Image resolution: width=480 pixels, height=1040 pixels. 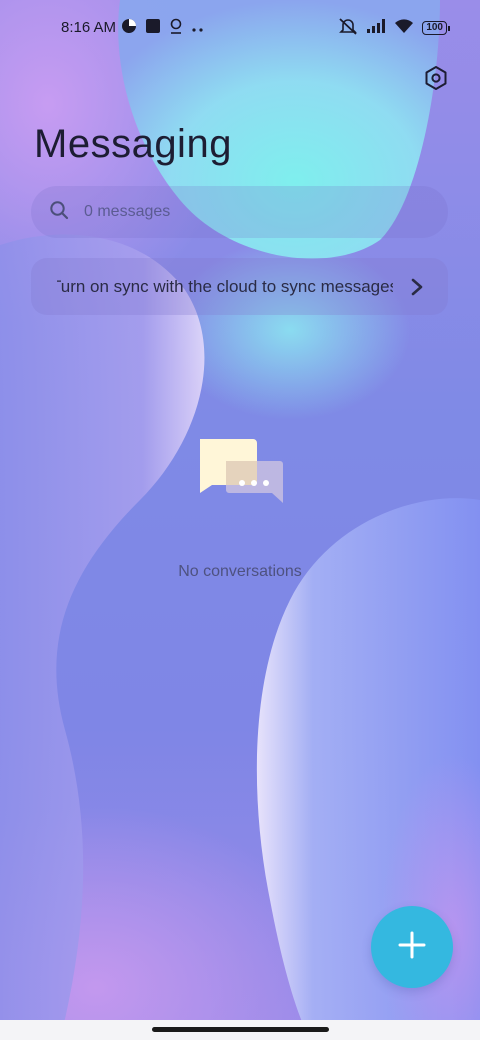 I want to click on battery-icon: 100, so click(x=436, y=28).